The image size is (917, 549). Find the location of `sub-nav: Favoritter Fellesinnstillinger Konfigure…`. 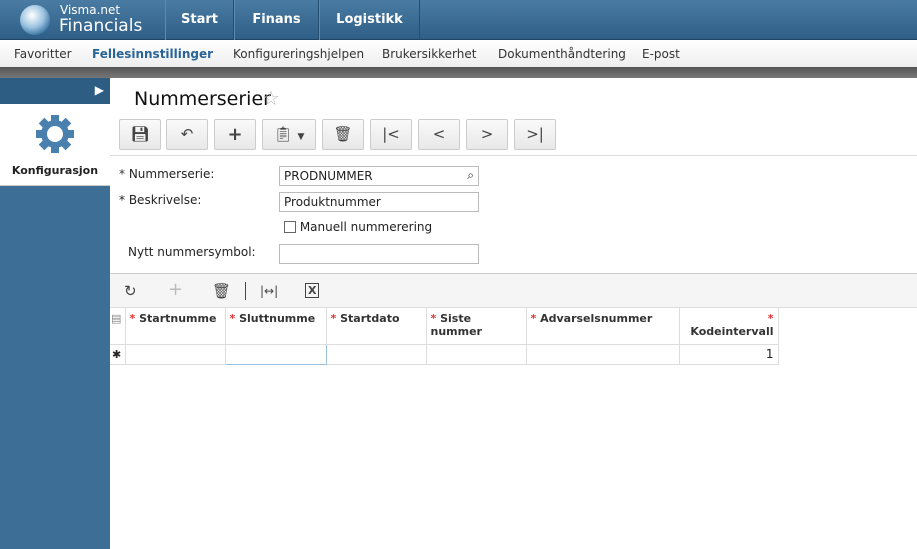

sub-nav: Favoritter Fellesinnstillinger Konfigure… is located at coordinates (458, 53).